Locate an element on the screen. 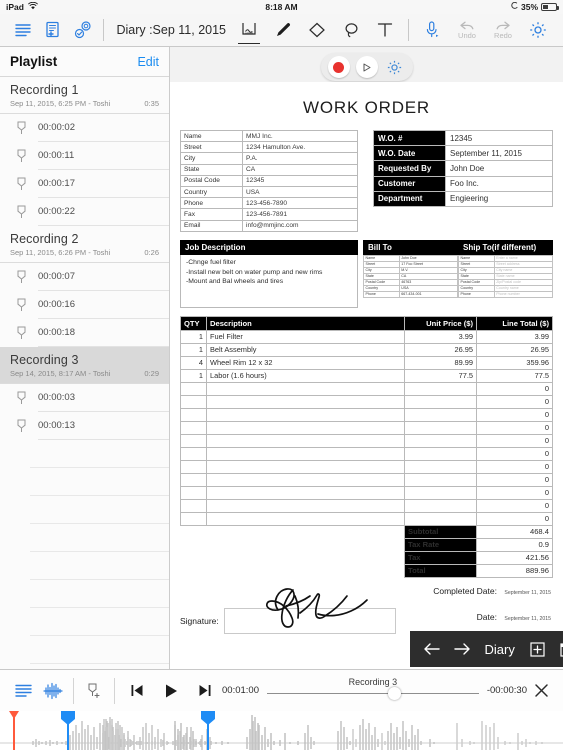  new-document-icon is located at coordinates (53, 30).